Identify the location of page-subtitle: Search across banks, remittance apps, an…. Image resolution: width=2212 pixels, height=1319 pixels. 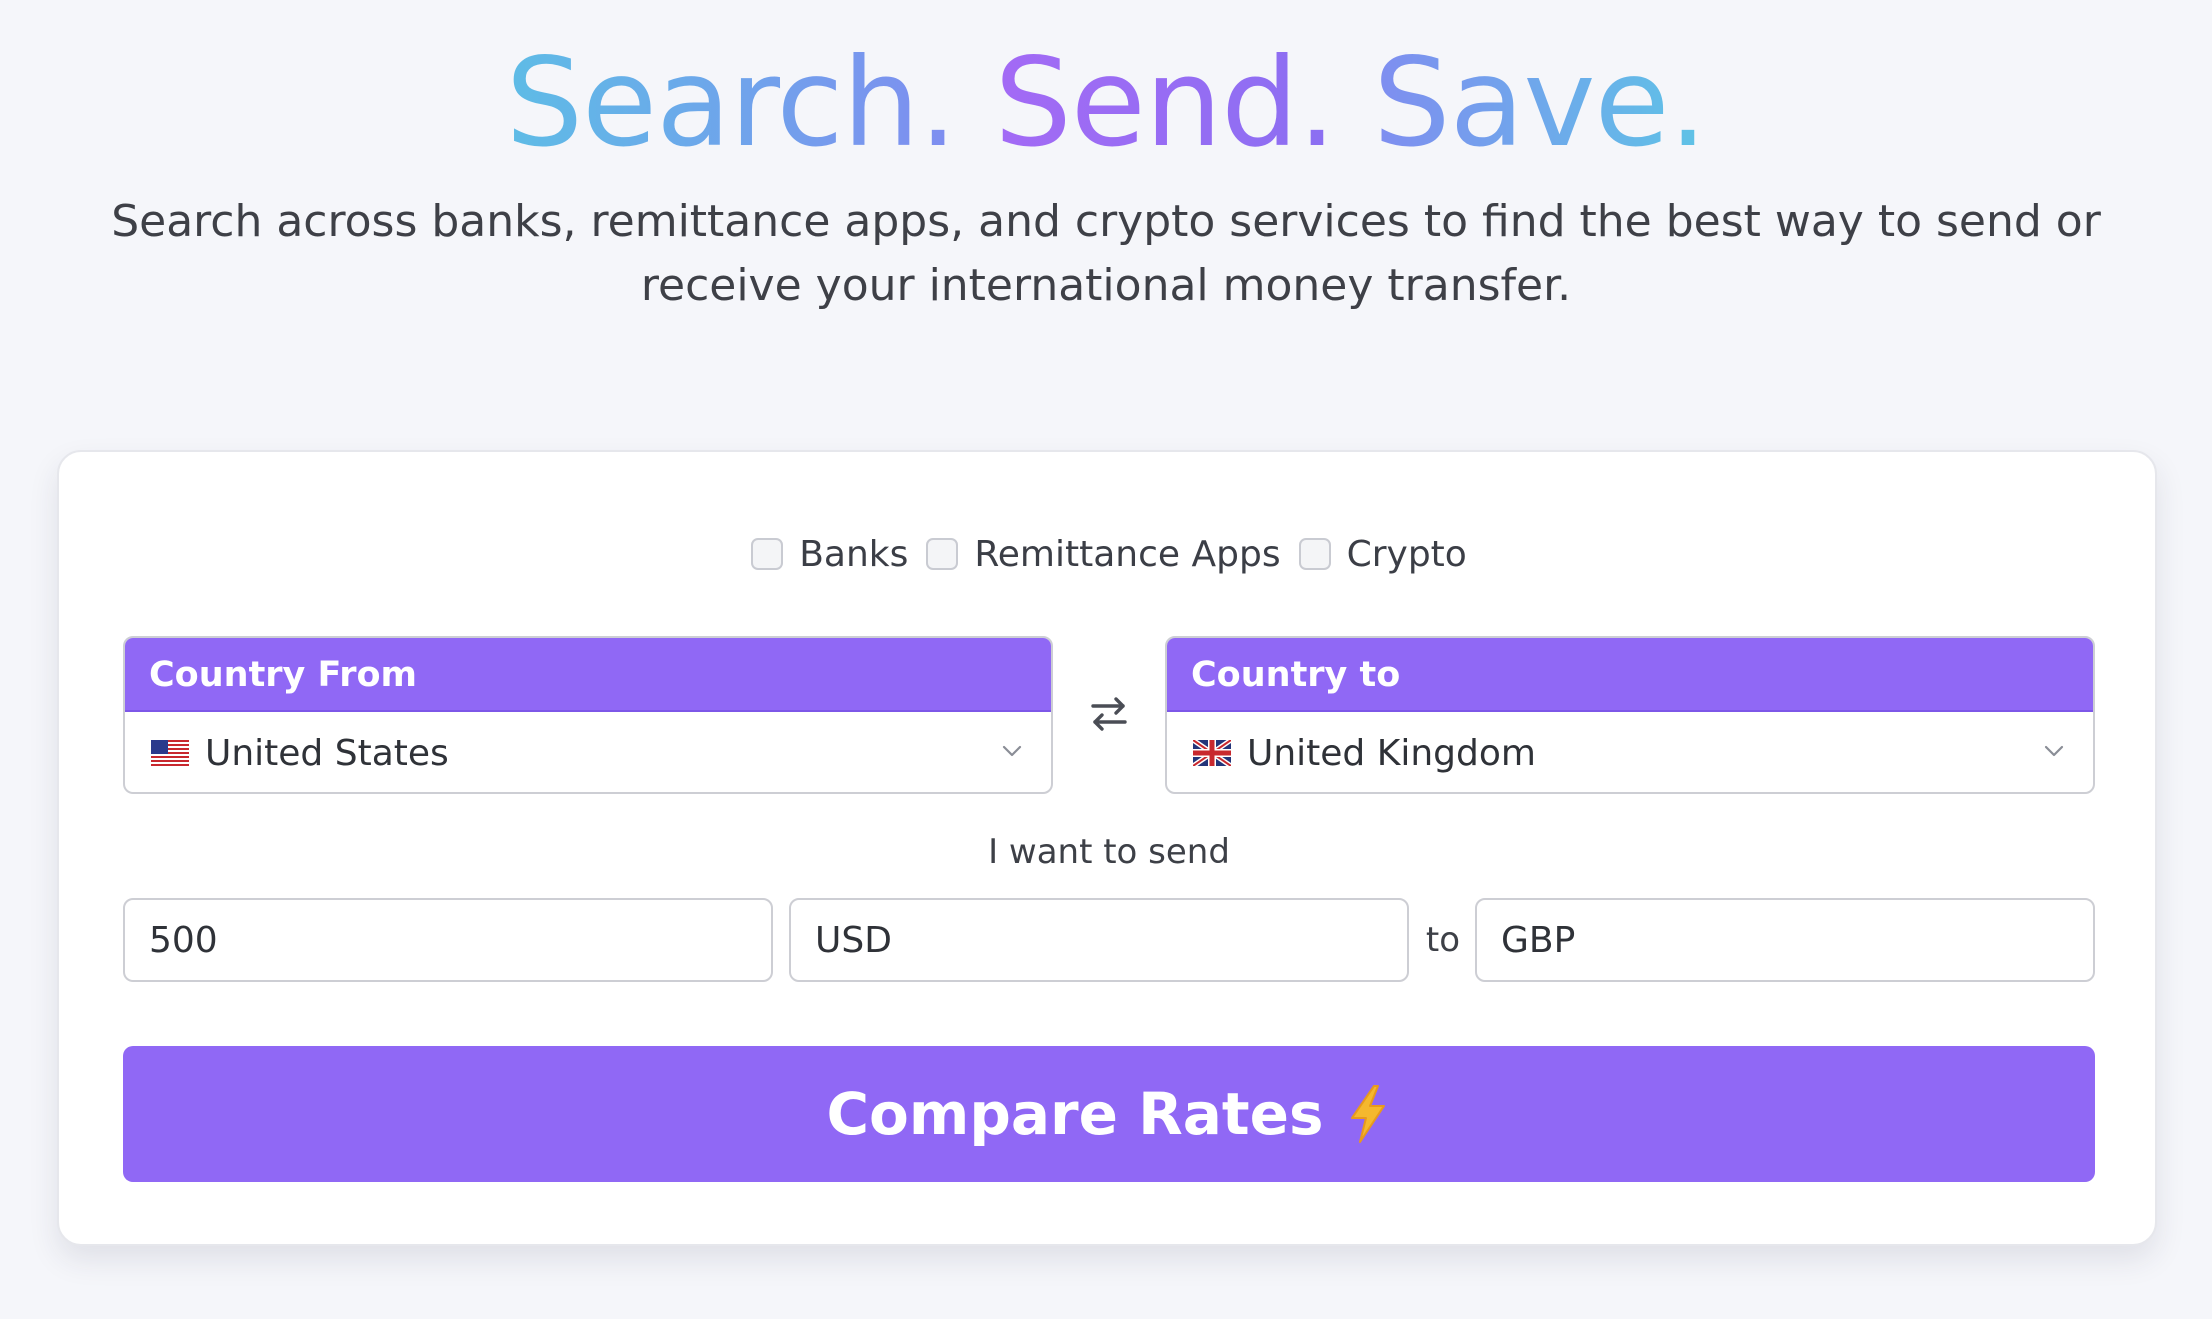
(1106, 253).